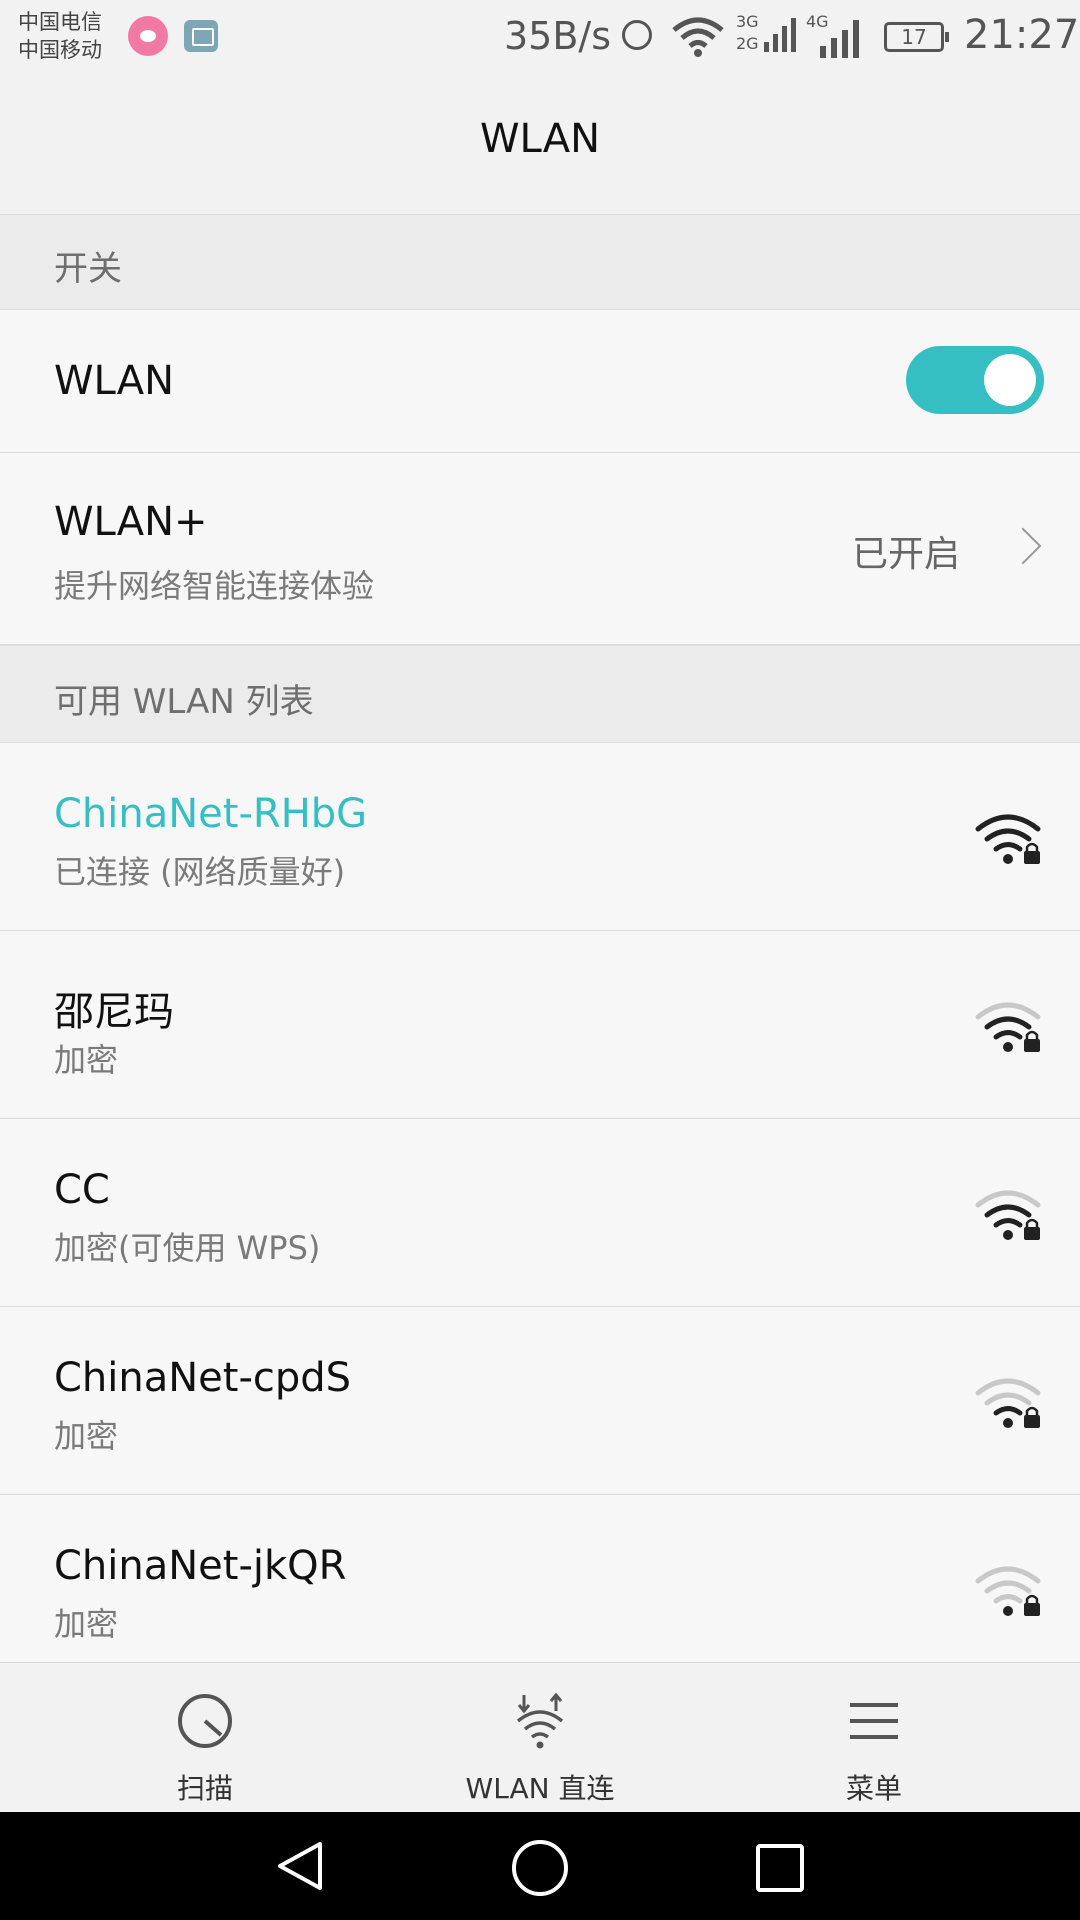 This screenshot has height=1920, width=1080. What do you see at coordinates (187, 1248) in the screenshot?
I see `network-status: 加密(可使用 WPS)` at bounding box center [187, 1248].